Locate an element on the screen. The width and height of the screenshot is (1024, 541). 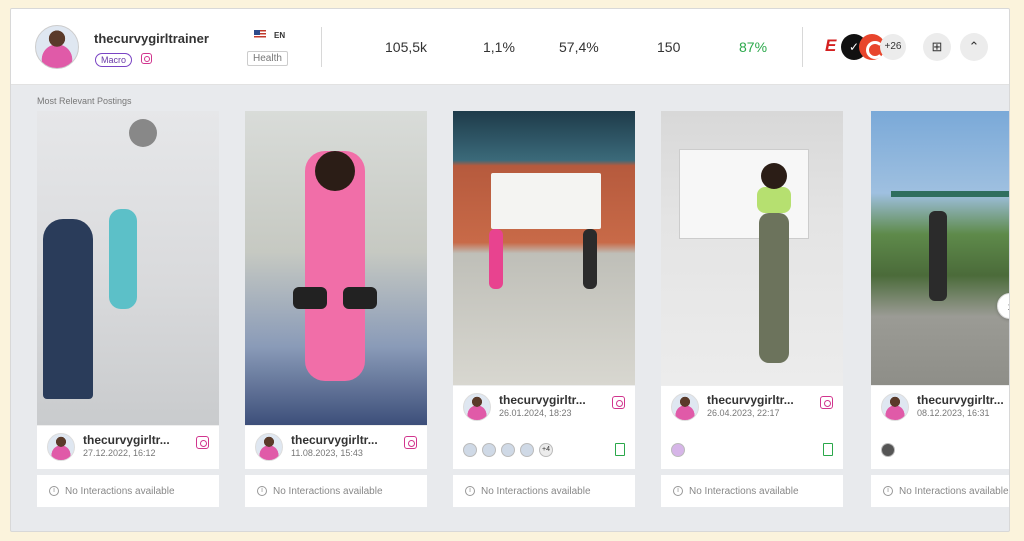
tier-badge: Macro is located at coordinates (114, 60).